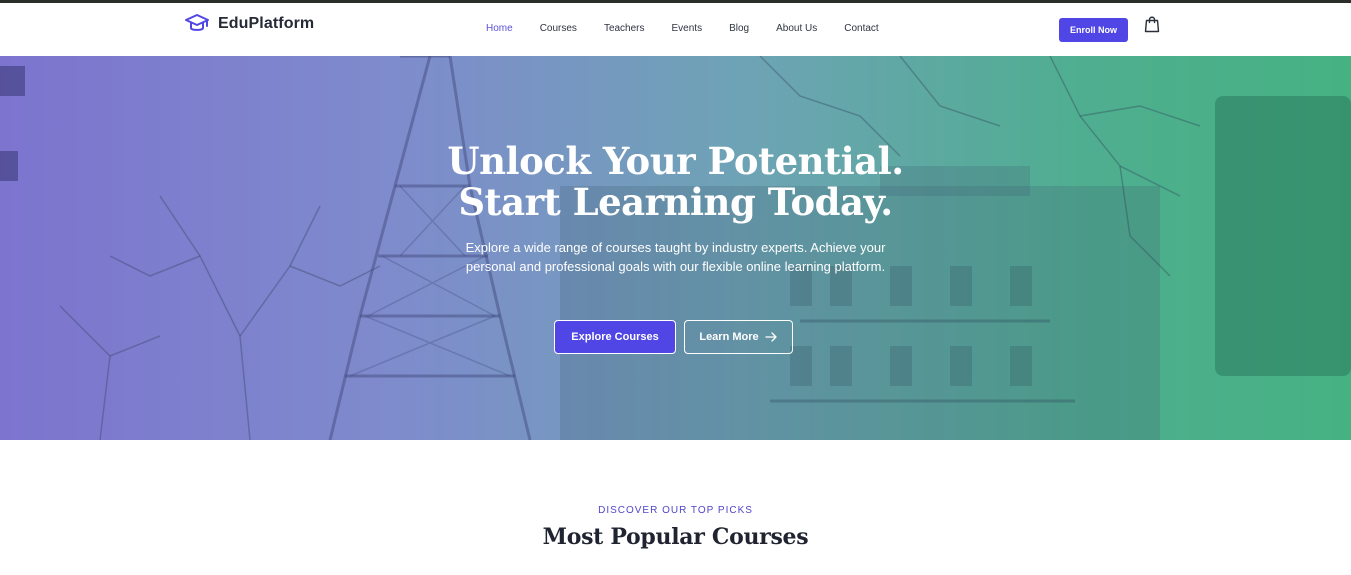 The image size is (1351, 575). Describe the element at coordinates (796, 28) in the screenshot. I see `nav-about-us: About Us` at that location.